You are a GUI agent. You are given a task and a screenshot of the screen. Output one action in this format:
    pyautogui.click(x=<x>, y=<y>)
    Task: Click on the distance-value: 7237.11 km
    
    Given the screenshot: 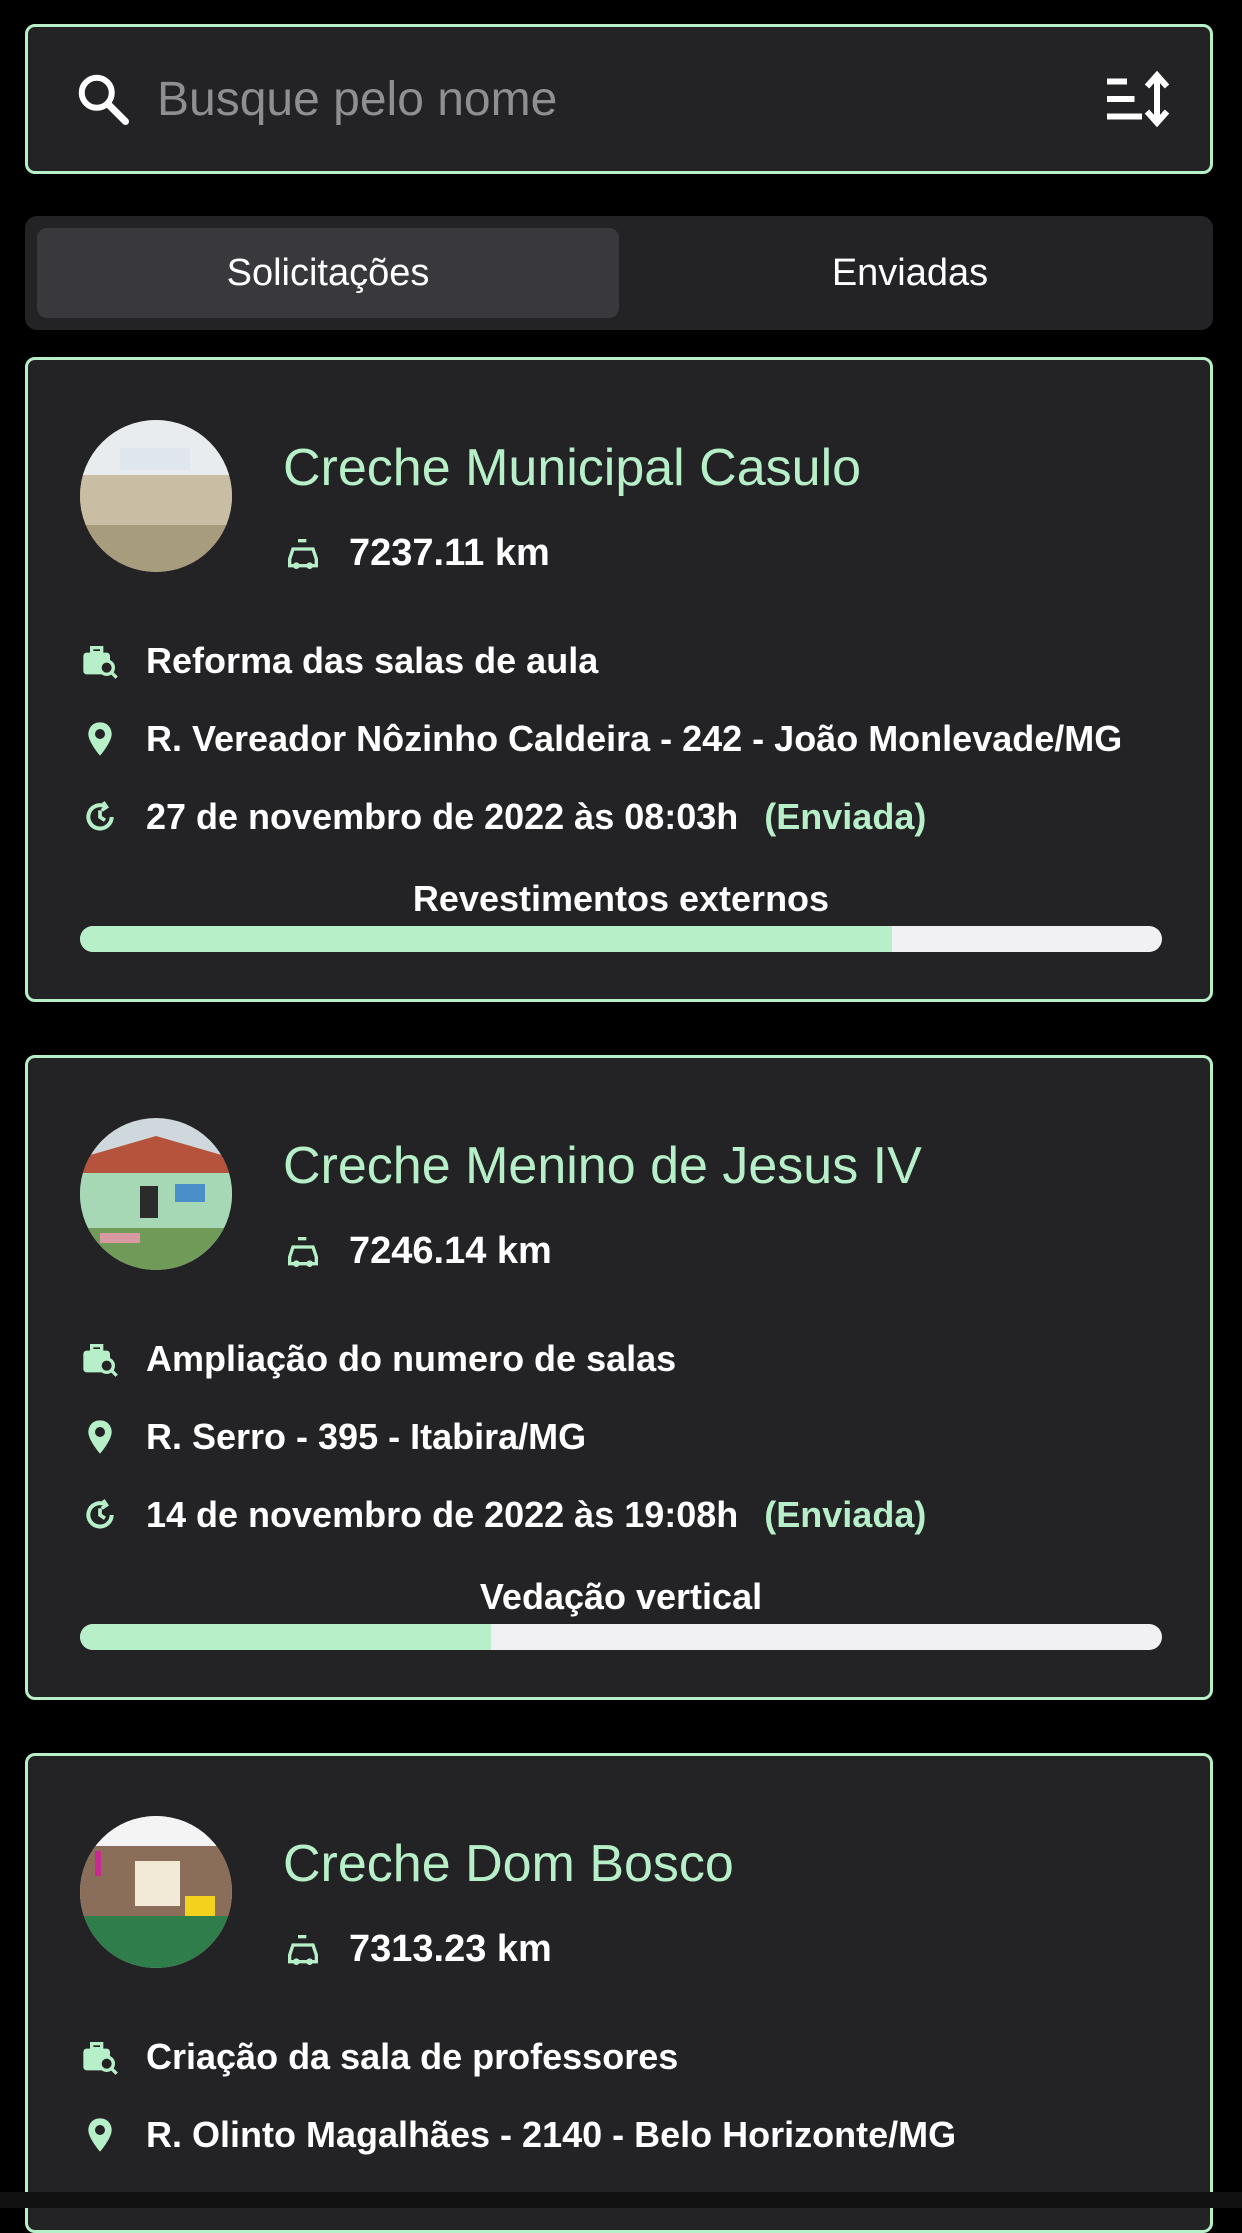 What is the action you would take?
    pyautogui.click(x=449, y=553)
    